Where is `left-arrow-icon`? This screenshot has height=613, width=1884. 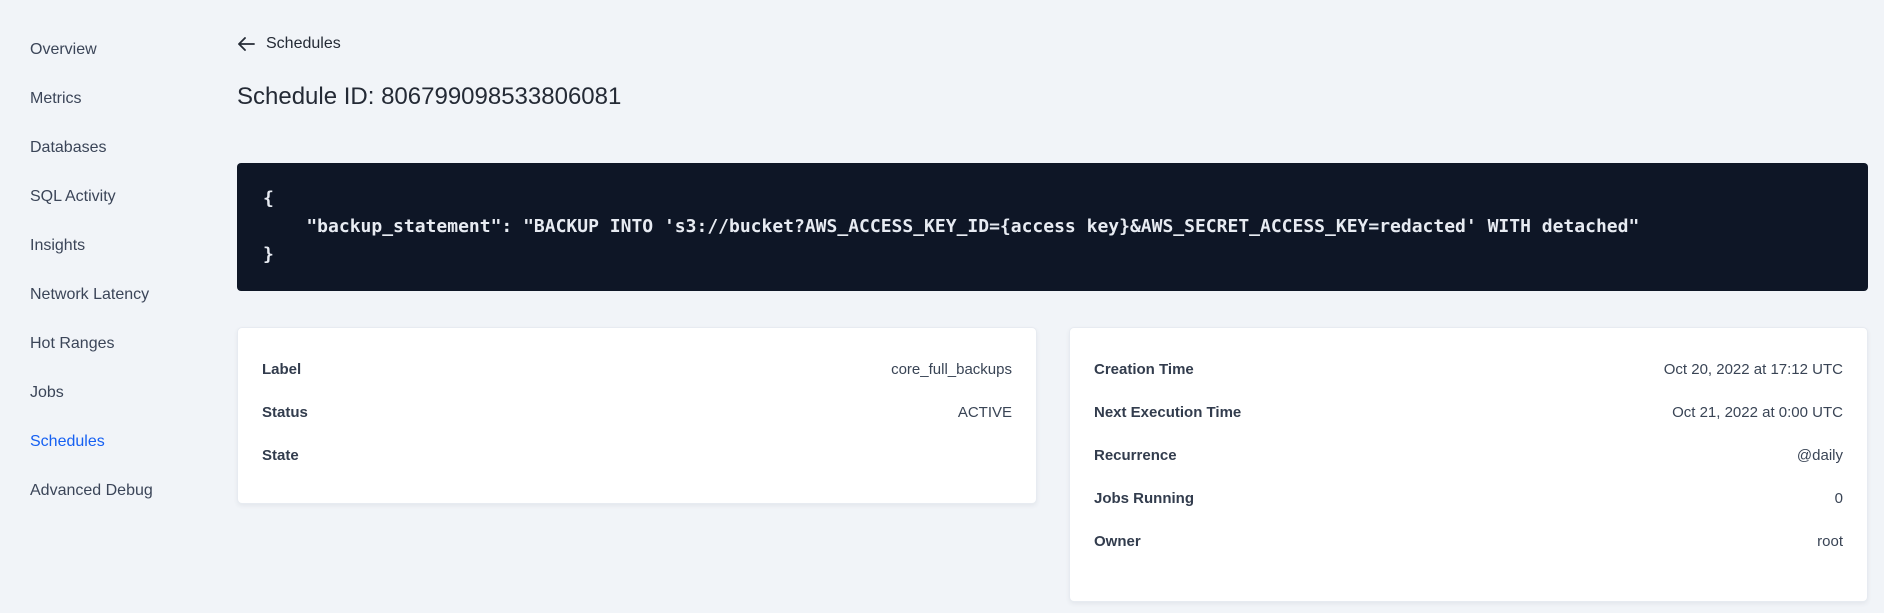
left-arrow-icon is located at coordinates (246, 44).